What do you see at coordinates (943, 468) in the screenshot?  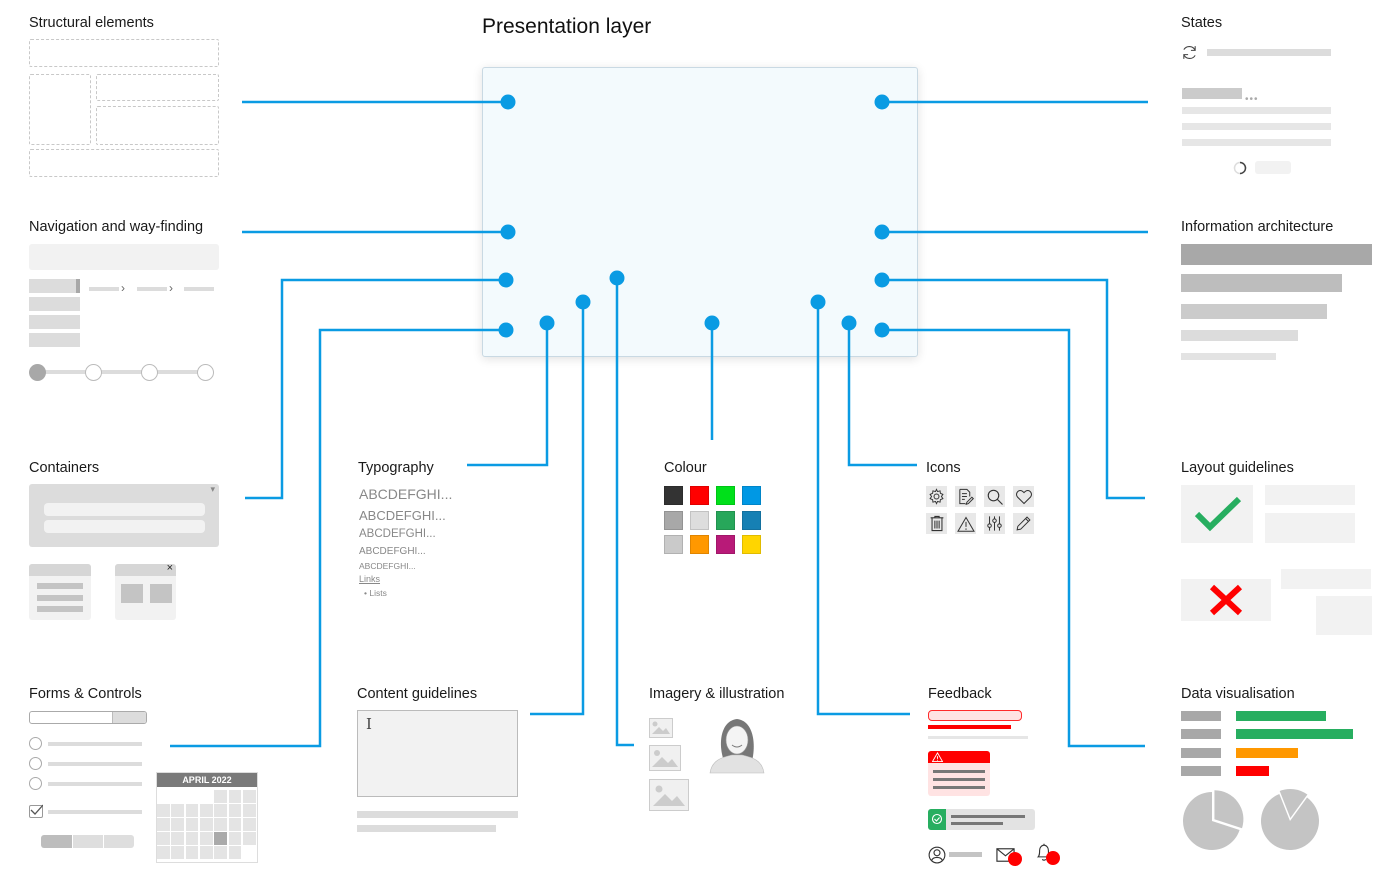 I see `section-title-icons: Icons` at bounding box center [943, 468].